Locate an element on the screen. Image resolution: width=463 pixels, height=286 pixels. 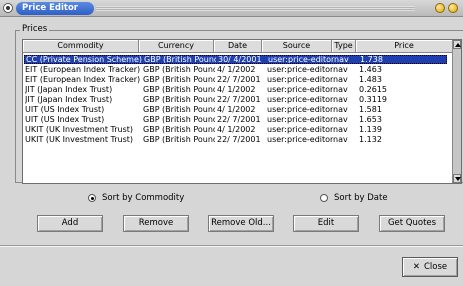
scroll-down-icon is located at coordinates (457, 178).